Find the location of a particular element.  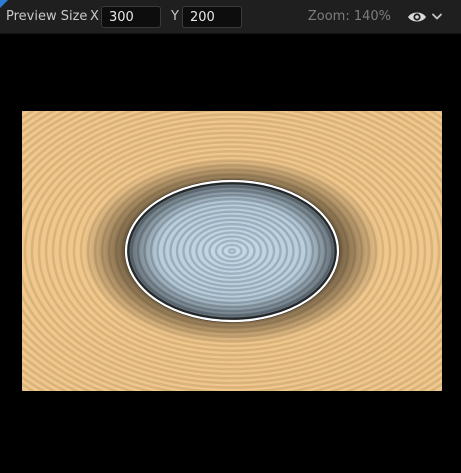

preview-width-input is located at coordinates (131, 17).